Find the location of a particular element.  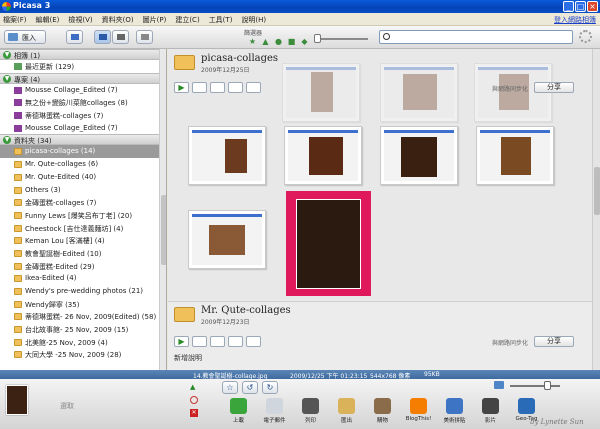

sidebar-item-folder: 北美館-25 Nov, 2009 (4) is located at coordinates (83, 342).